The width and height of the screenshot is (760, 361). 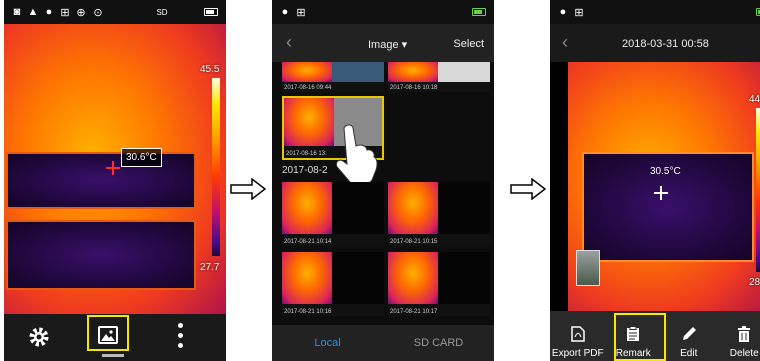 I want to click on select-button: Select, so click(x=468, y=44).